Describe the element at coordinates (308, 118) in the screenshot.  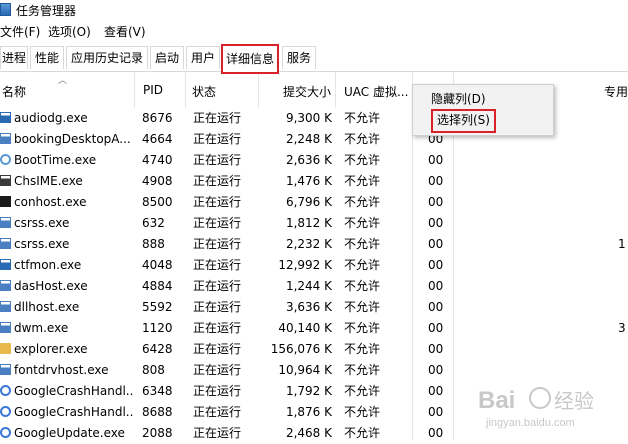
I see `process-commit-size: 9,300 K` at that location.